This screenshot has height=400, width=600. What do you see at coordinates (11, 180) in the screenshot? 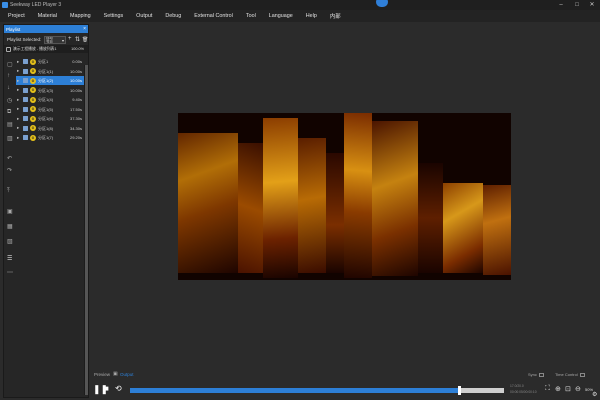
I see `side-toolbar: ▢ ↑ ↓ ◷ ⧉ ▤ ▥ ↶ ↷ ⤒ ▣ ▦ ▧ ☰ ⋯` at bounding box center [11, 180].